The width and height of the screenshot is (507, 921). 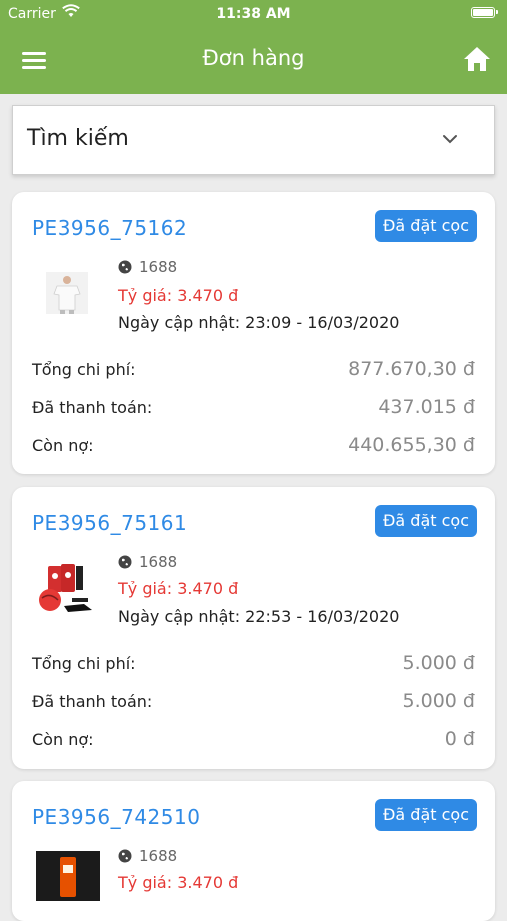 What do you see at coordinates (426, 407) in the screenshot?
I see `paid-value: 437.015 đ` at bounding box center [426, 407].